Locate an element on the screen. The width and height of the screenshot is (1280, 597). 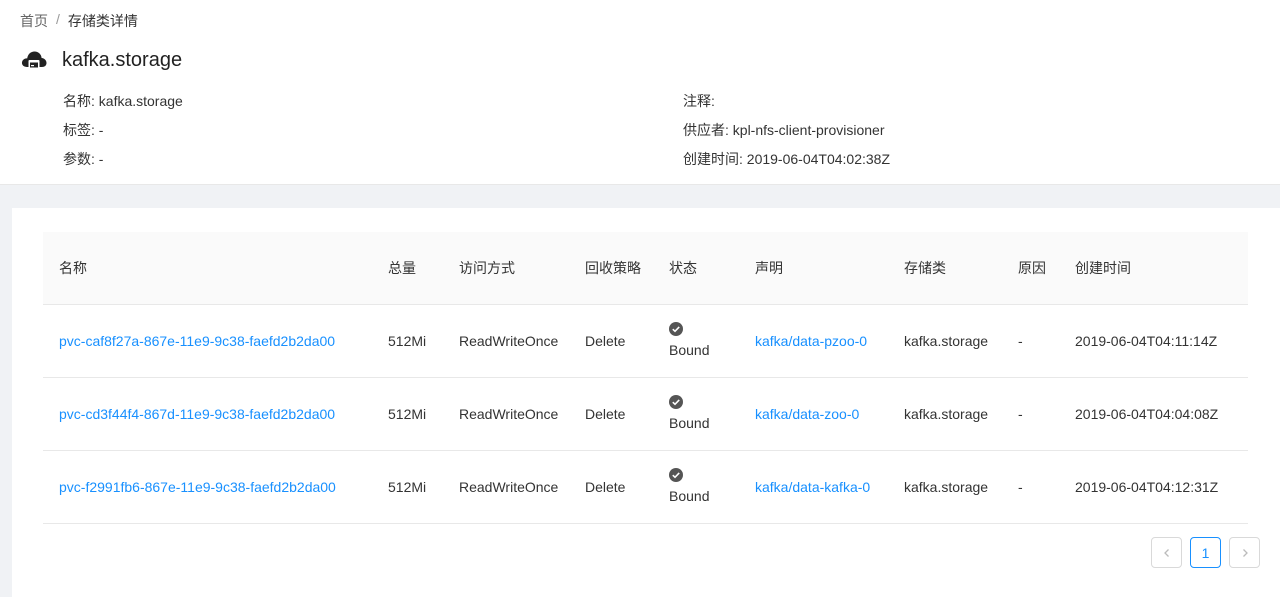
meta-provider-value: kpl-nfs-client-provisioner is located at coordinates (808, 130).